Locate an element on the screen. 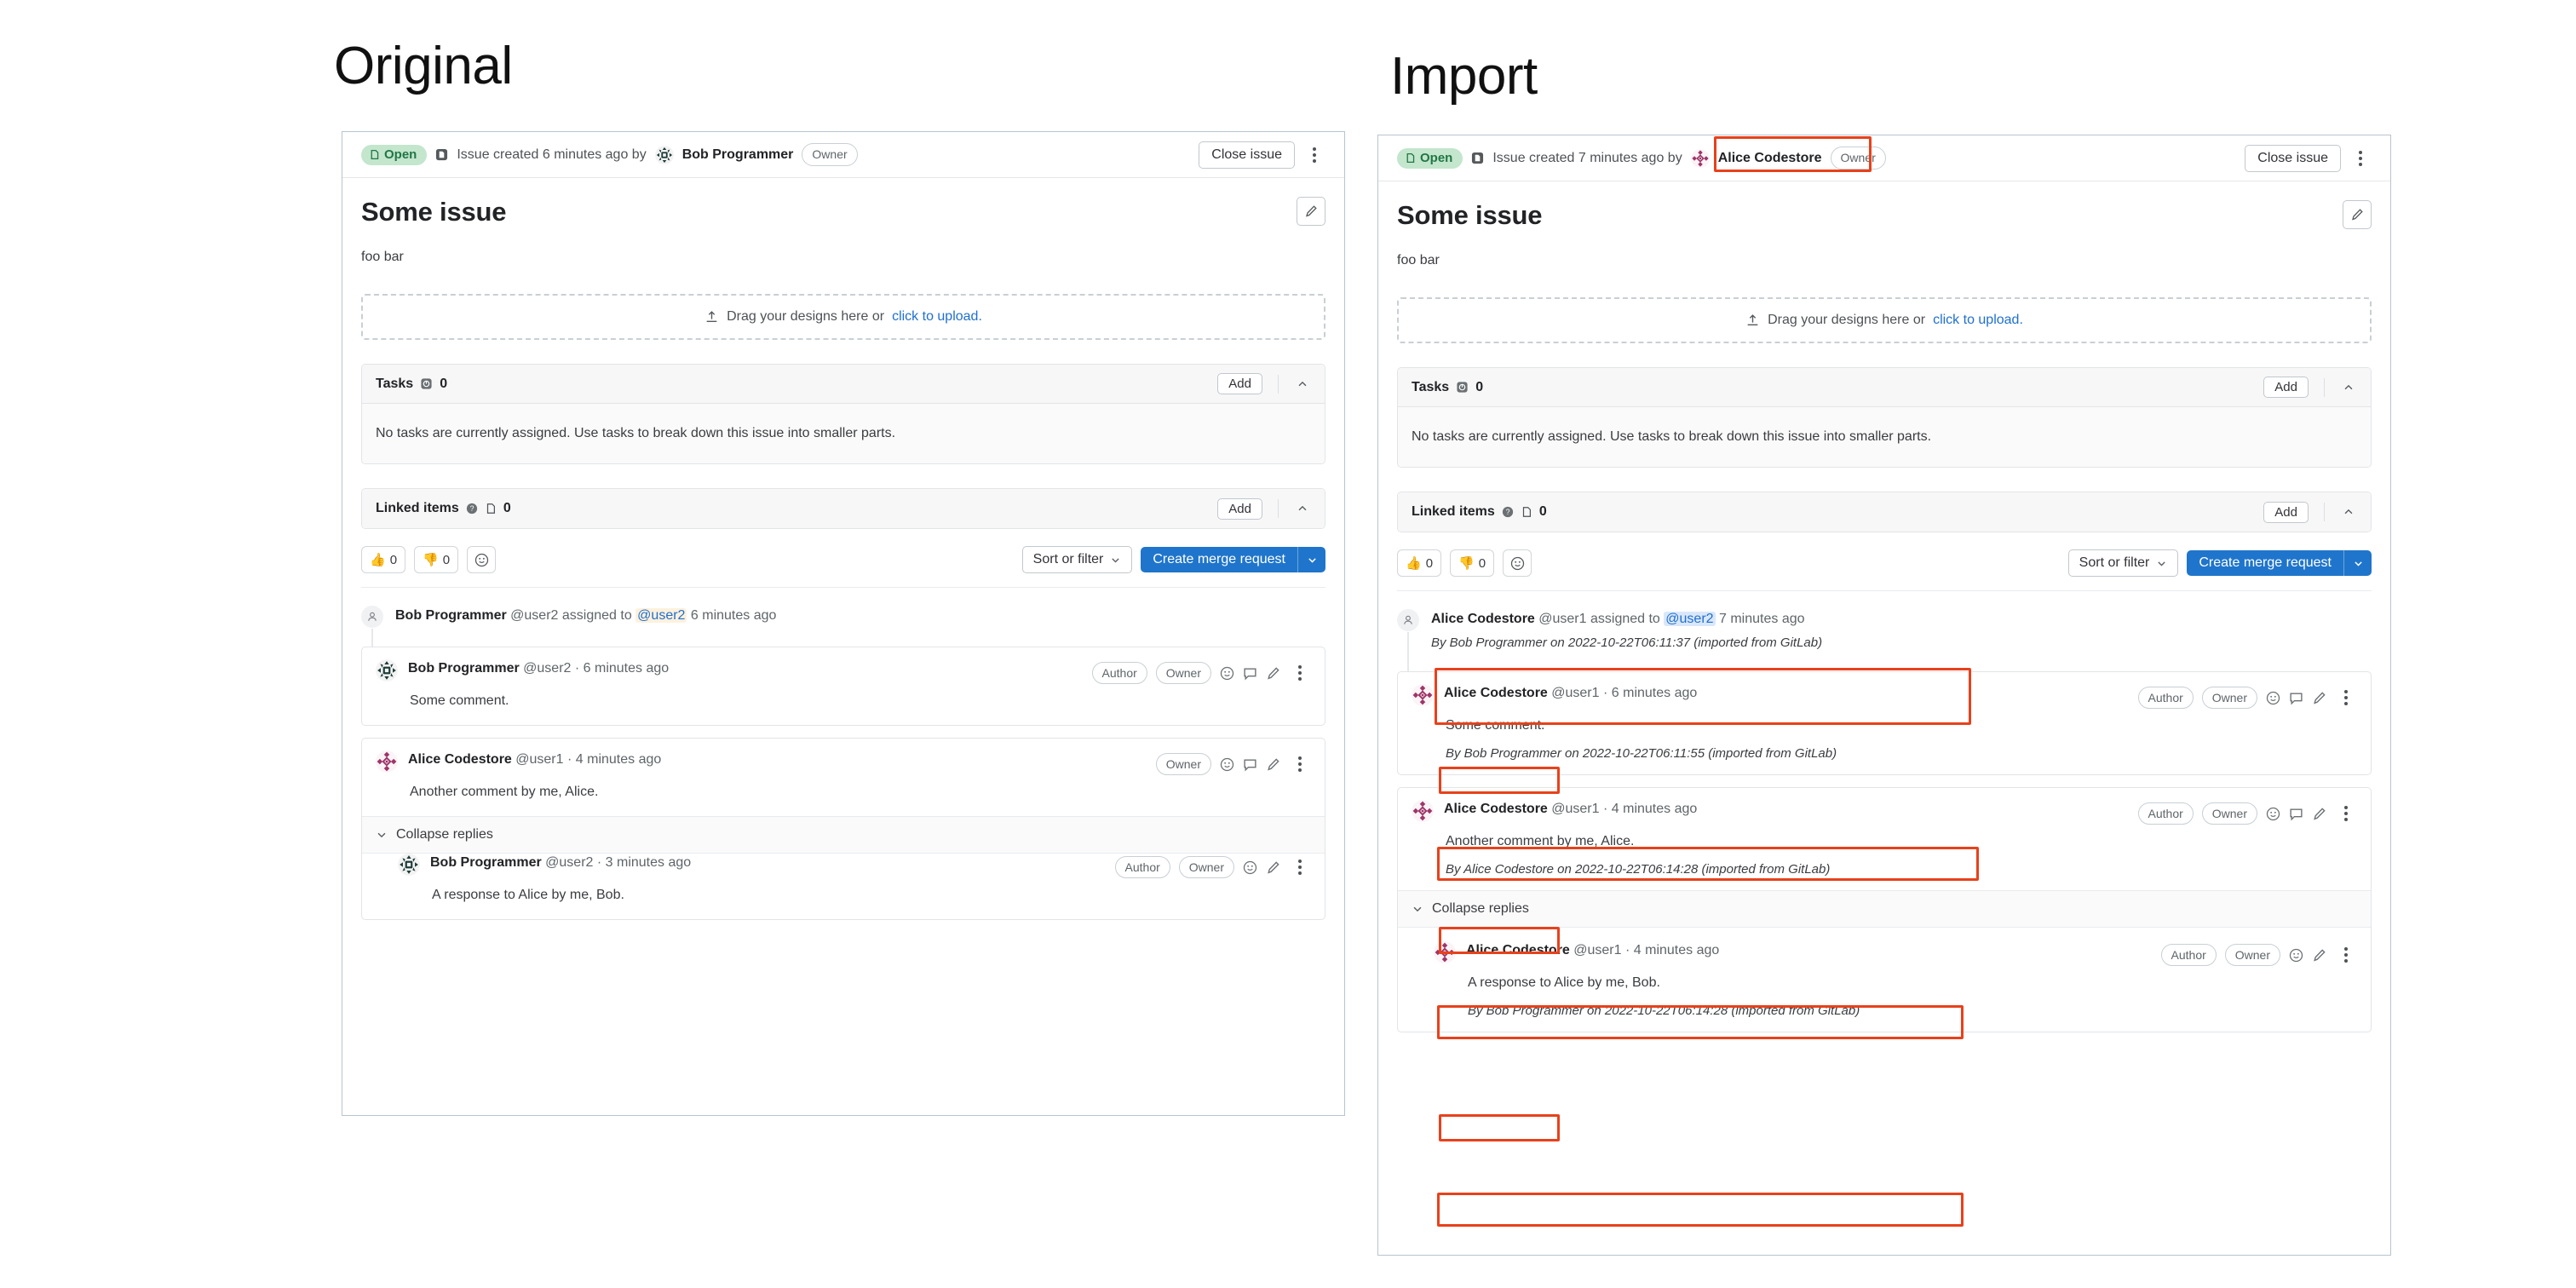 The height and width of the screenshot is (1288, 2576). linked-items-count: 0 is located at coordinates (1542, 512).